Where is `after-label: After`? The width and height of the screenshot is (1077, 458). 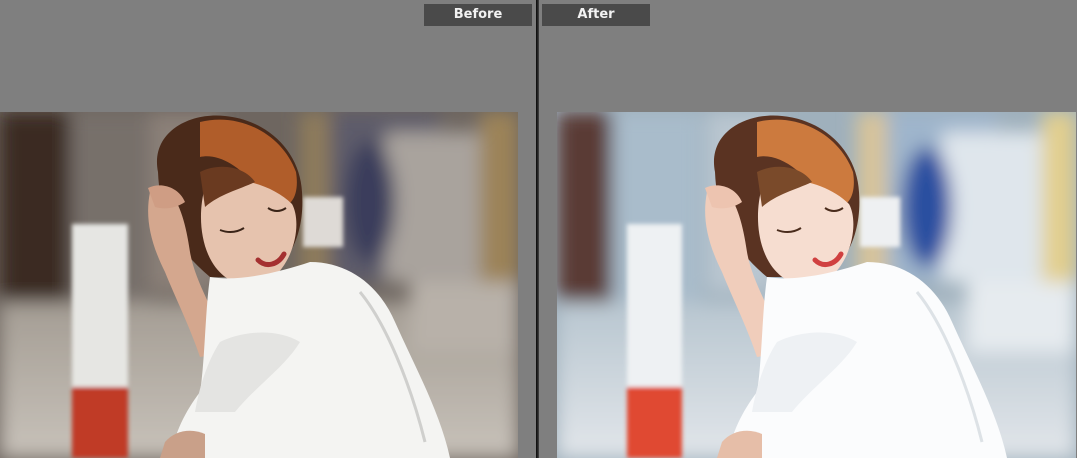 after-label: After is located at coordinates (596, 15).